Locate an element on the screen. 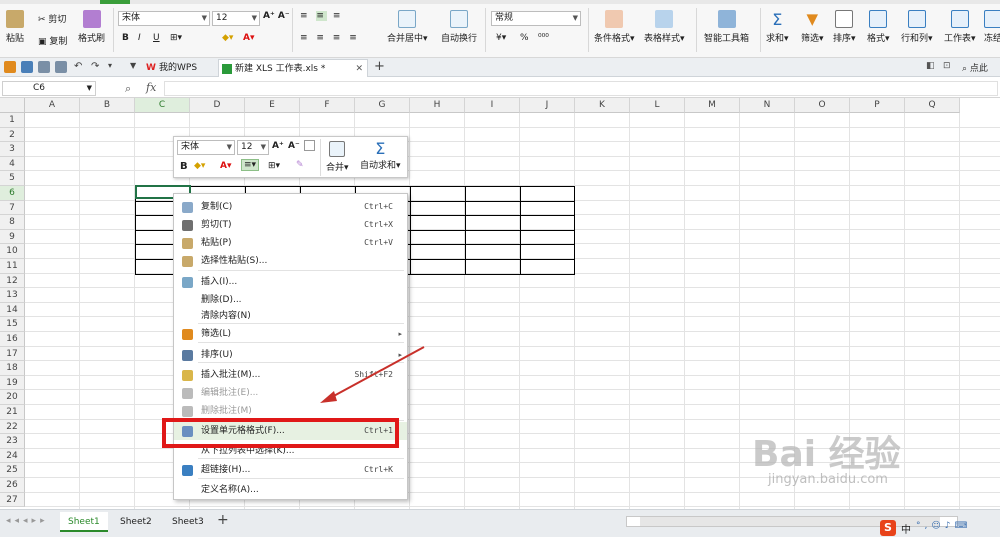  column-header-j: J is located at coordinates (547, 105).